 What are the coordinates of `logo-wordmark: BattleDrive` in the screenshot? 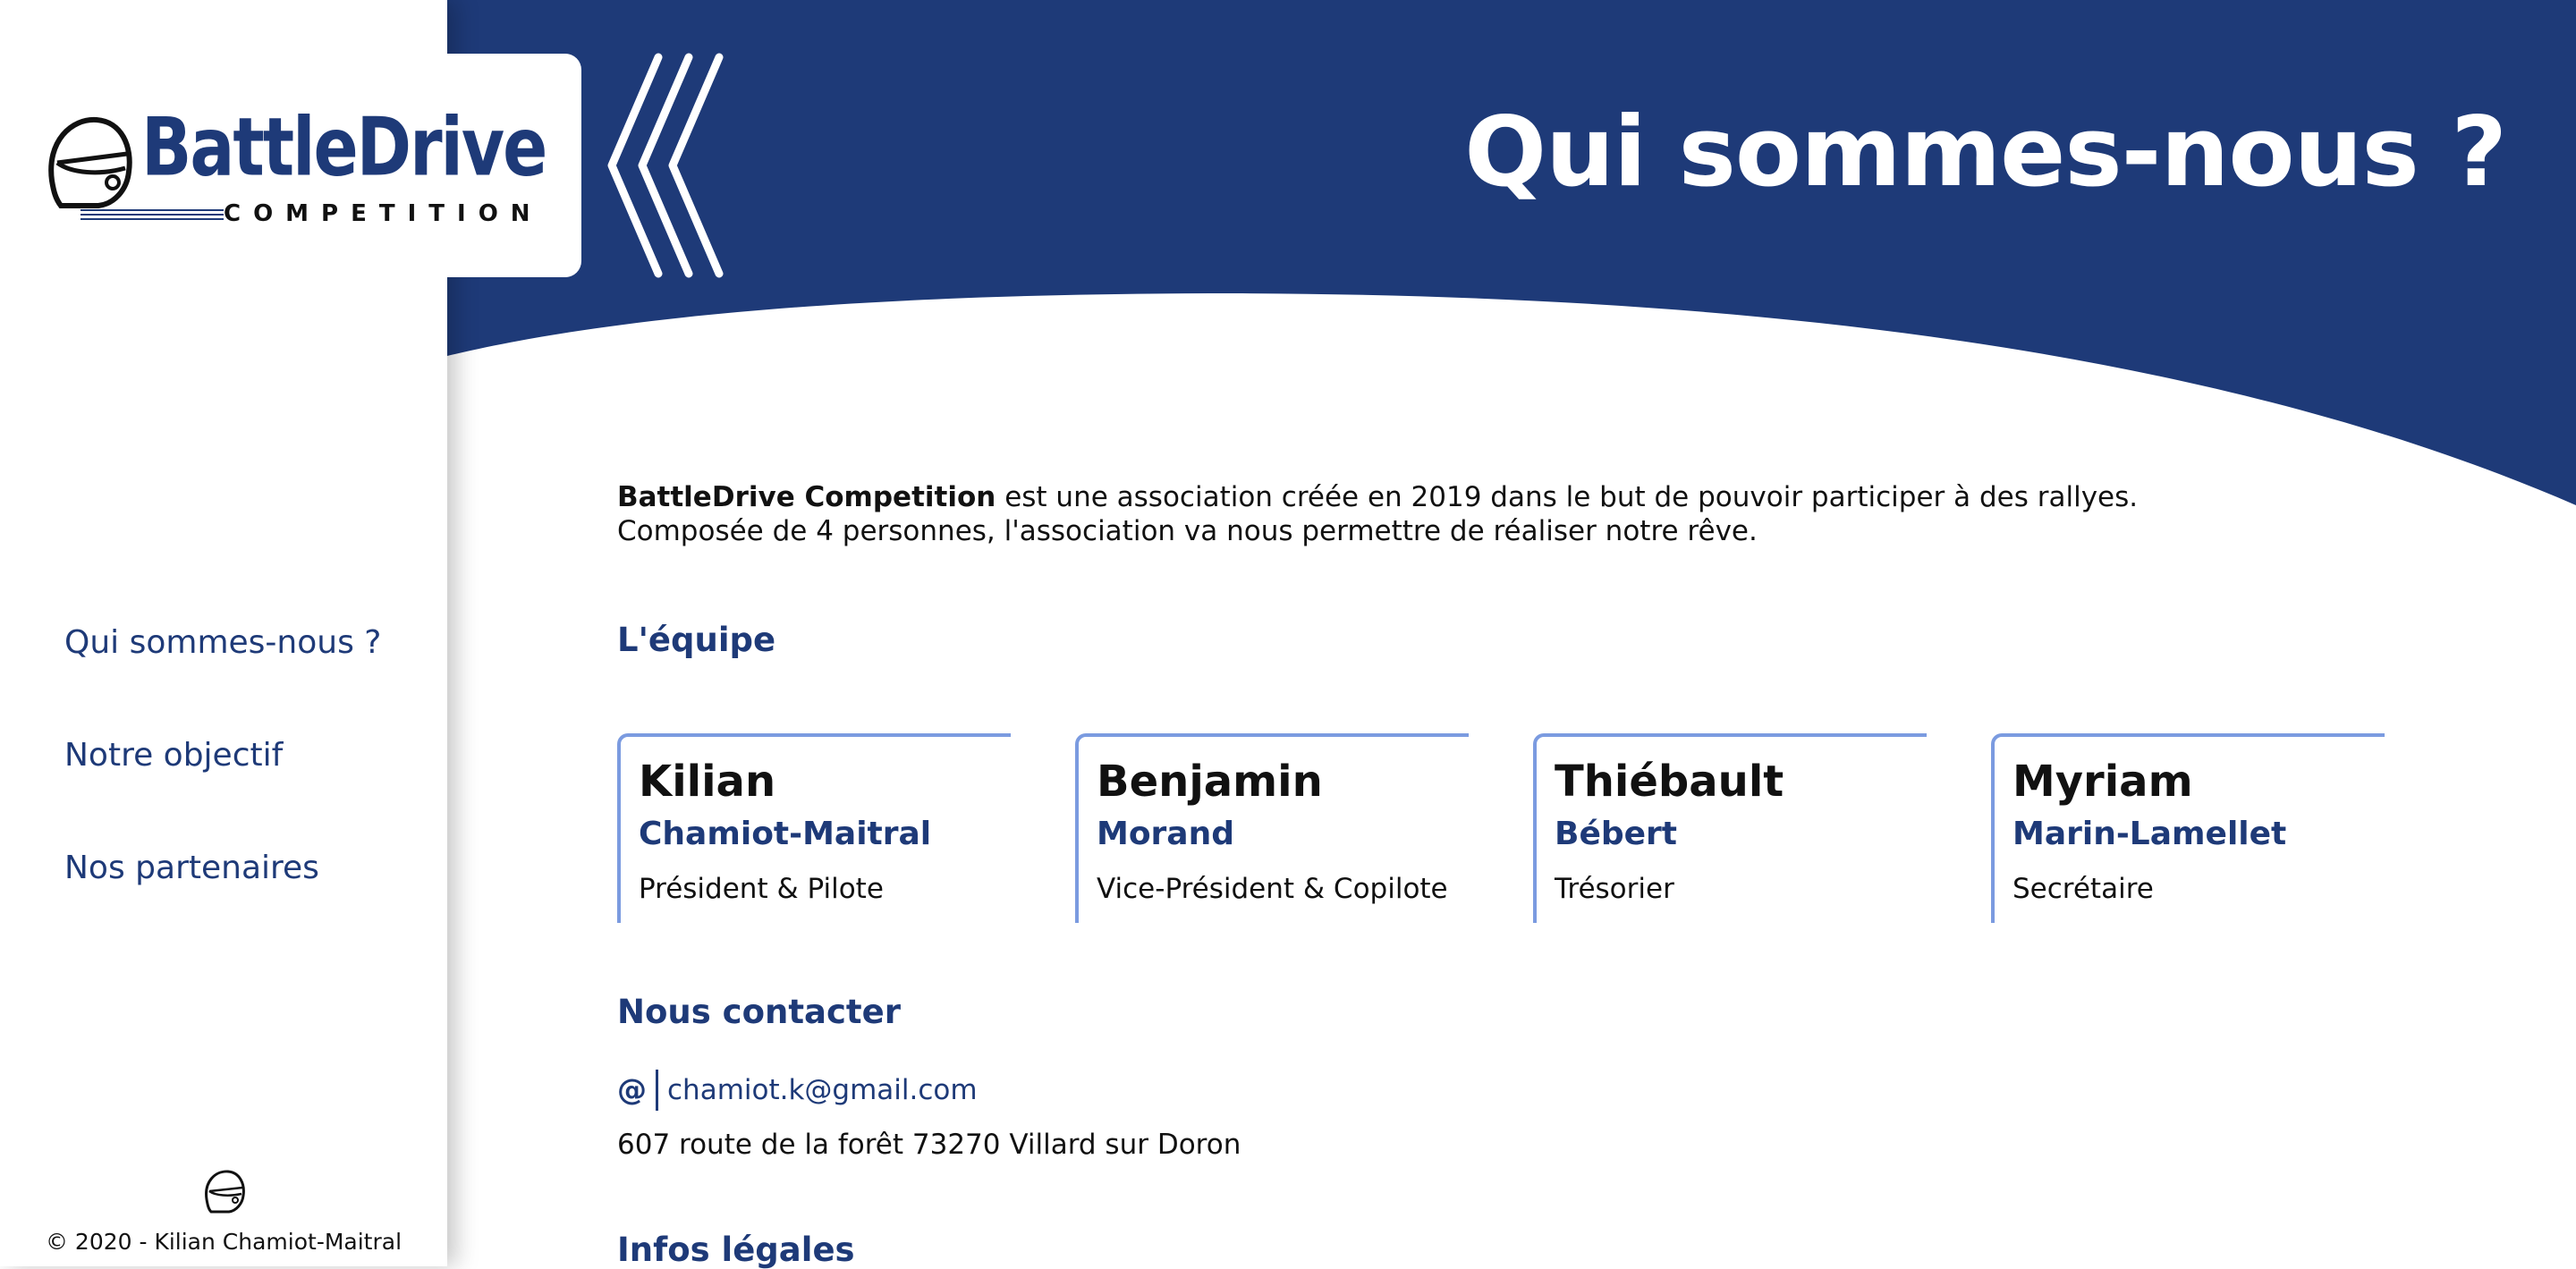 It's located at (344, 147).